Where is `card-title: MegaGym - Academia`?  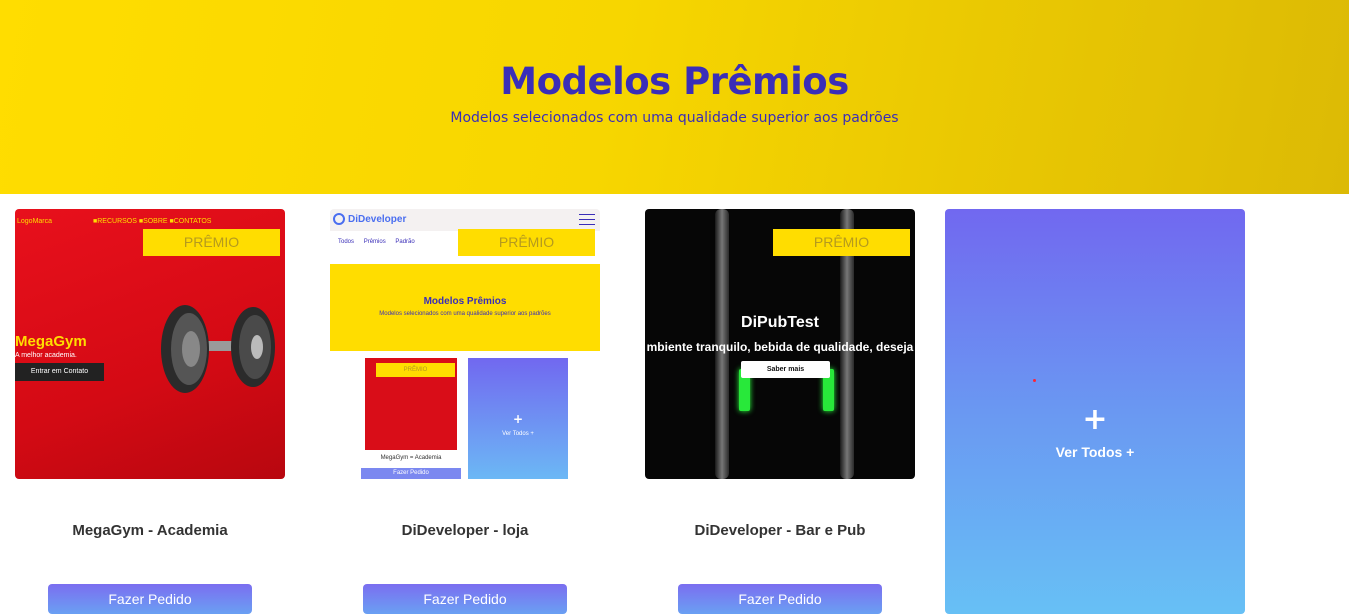 card-title: MegaGym - Academia is located at coordinates (150, 530).